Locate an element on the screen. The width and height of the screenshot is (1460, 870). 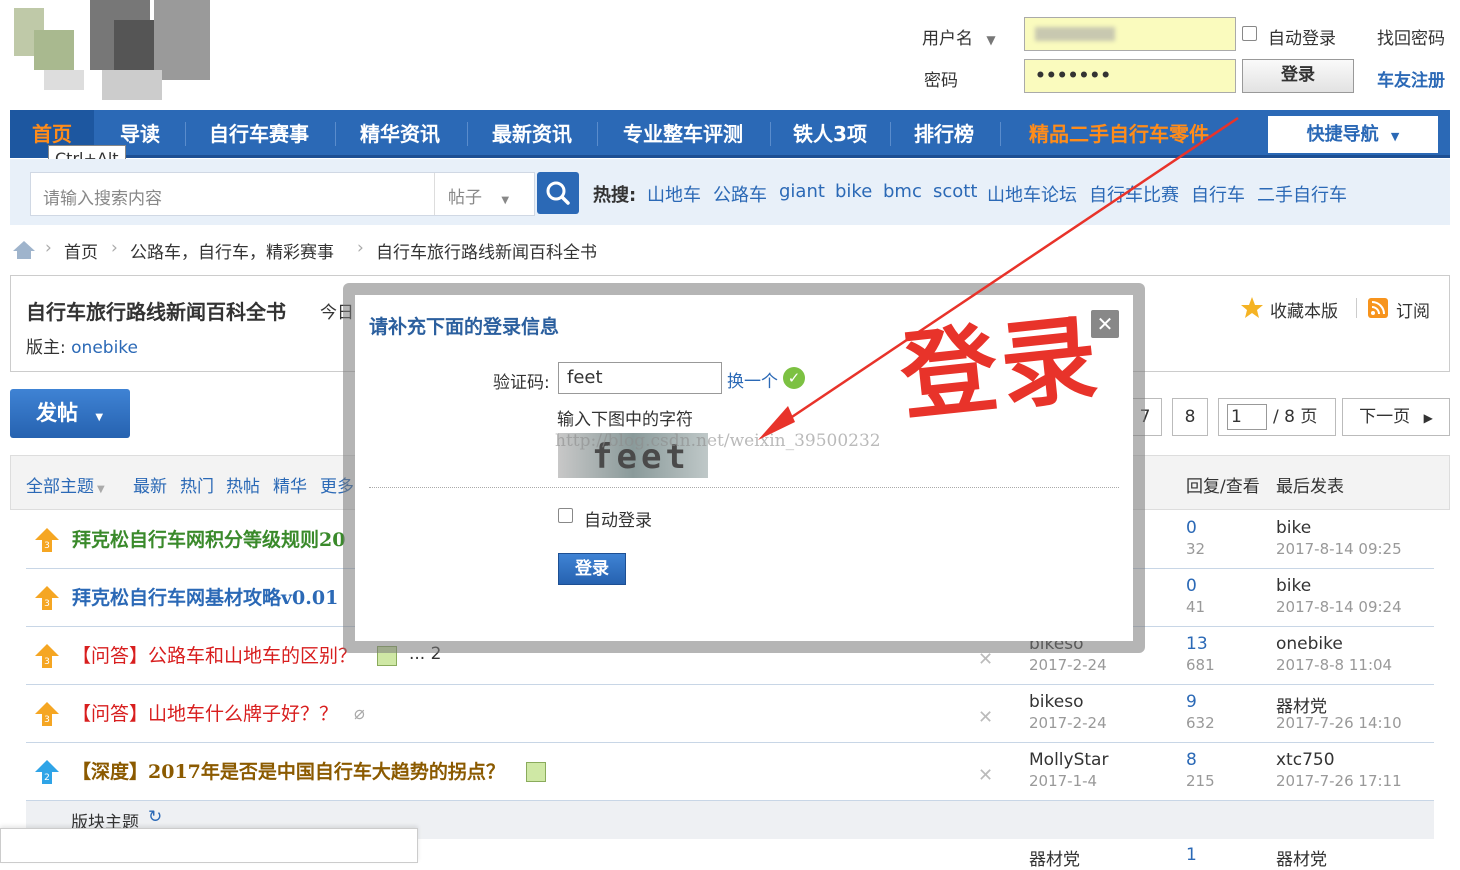
last-post-time: 2017-8-8 11:04 is located at coordinates (1334, 665).